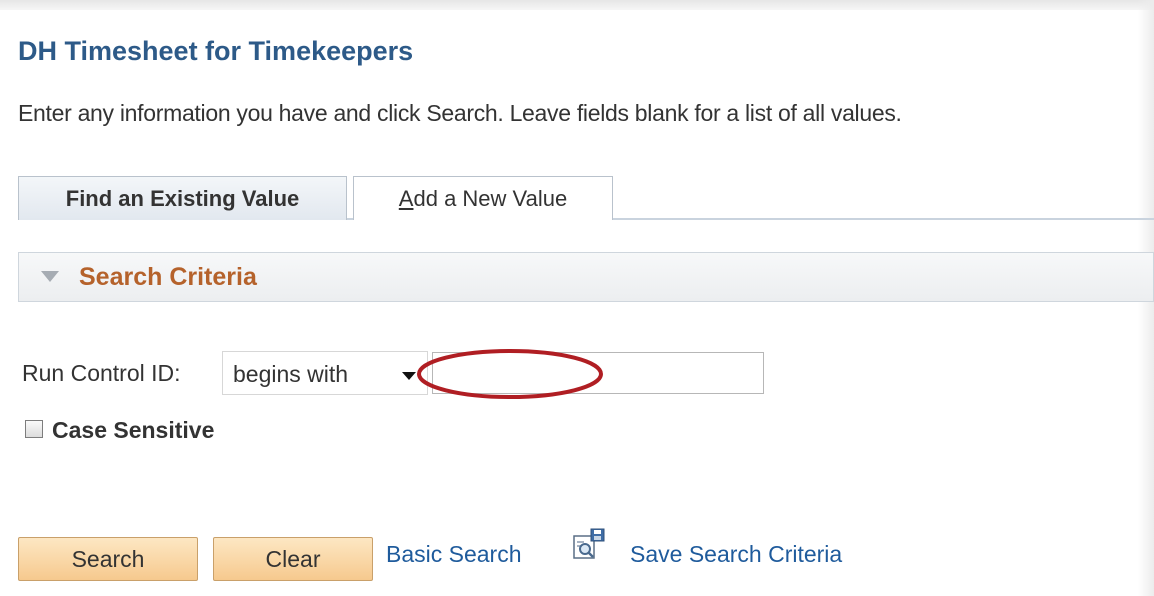  Describe the element at coordinates (168, 277) in the screenshot. I see `search-criteria-title: Search Criteria` at that location.